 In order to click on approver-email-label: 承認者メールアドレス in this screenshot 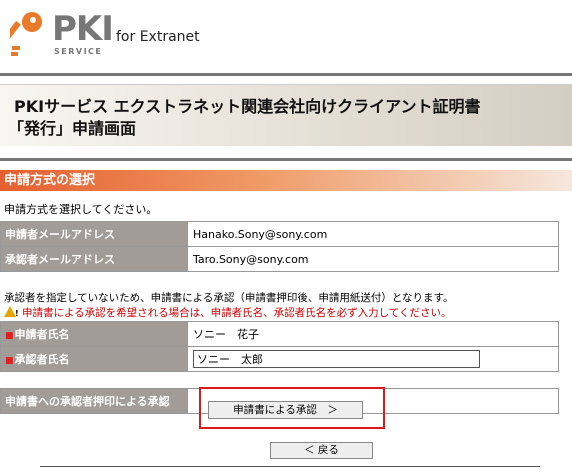, I will do `click(94, 259)`.